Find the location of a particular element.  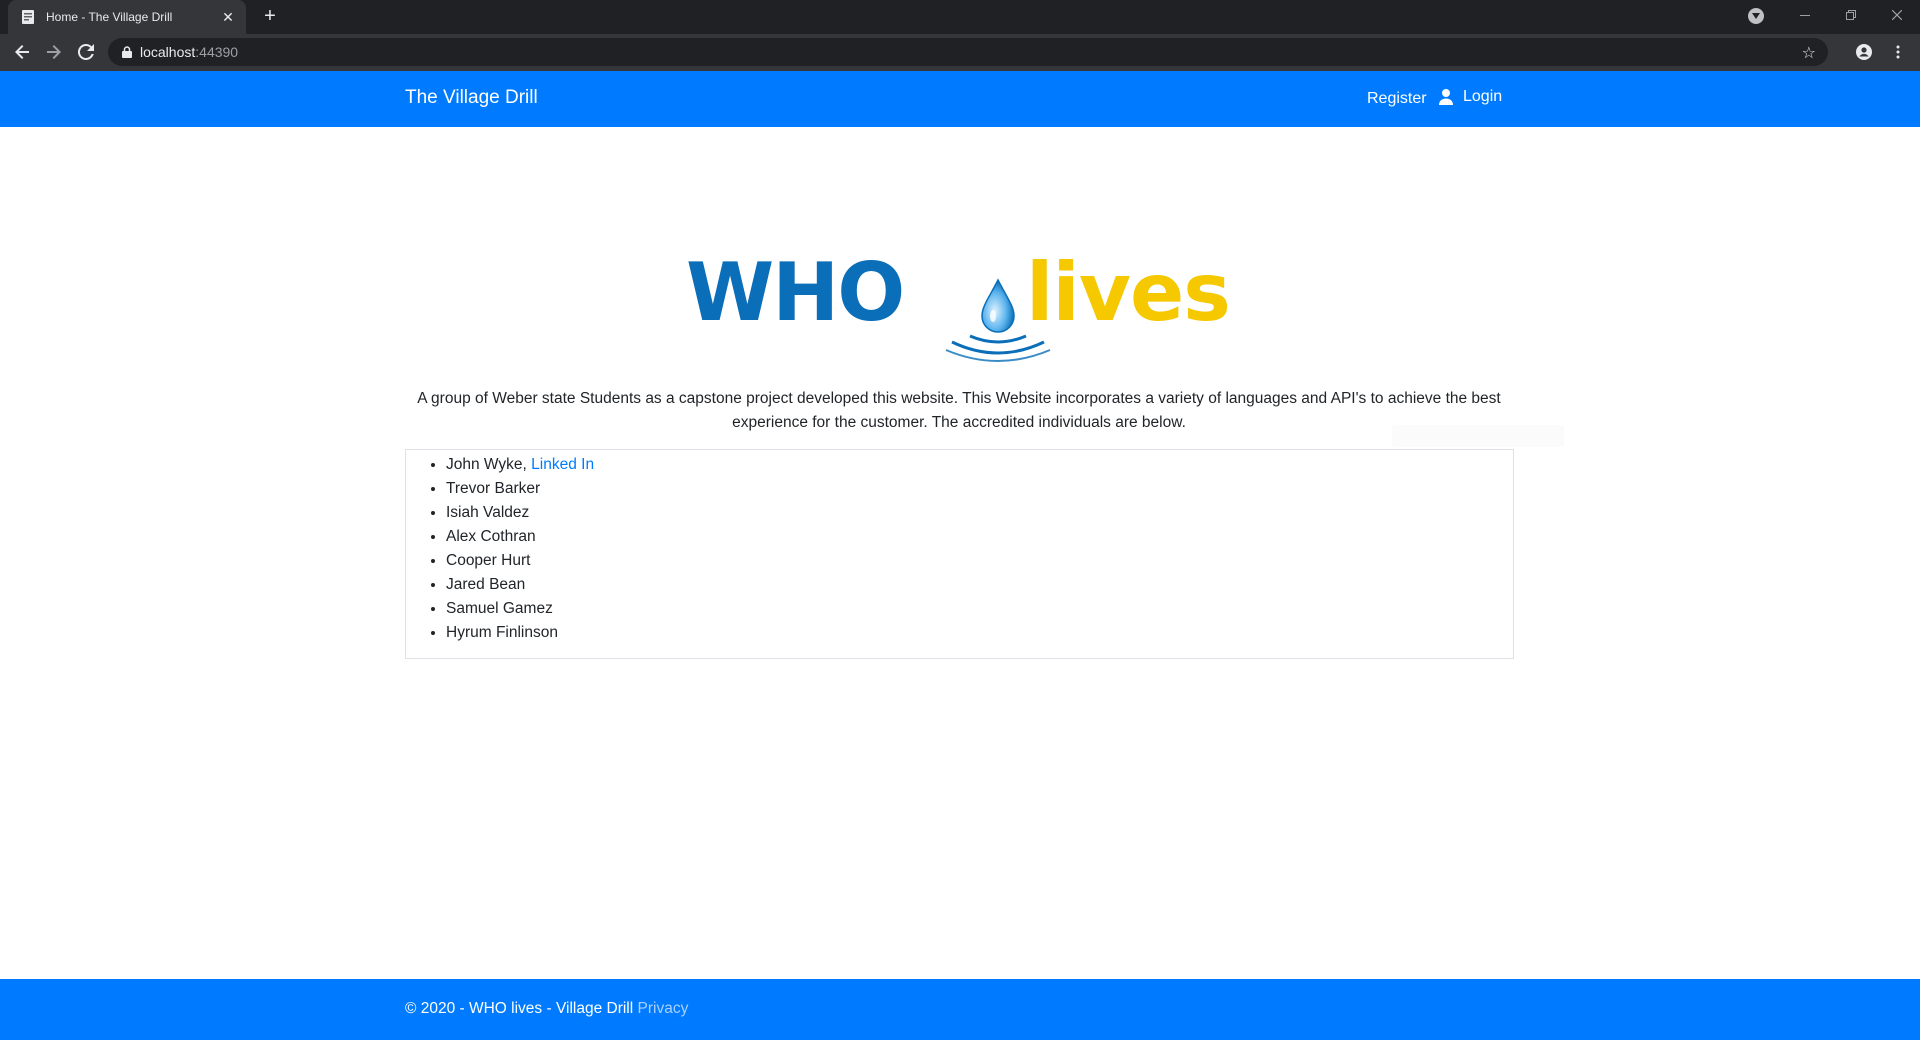

list-item: Cooper Hurt is located at coordinates (520, 561).